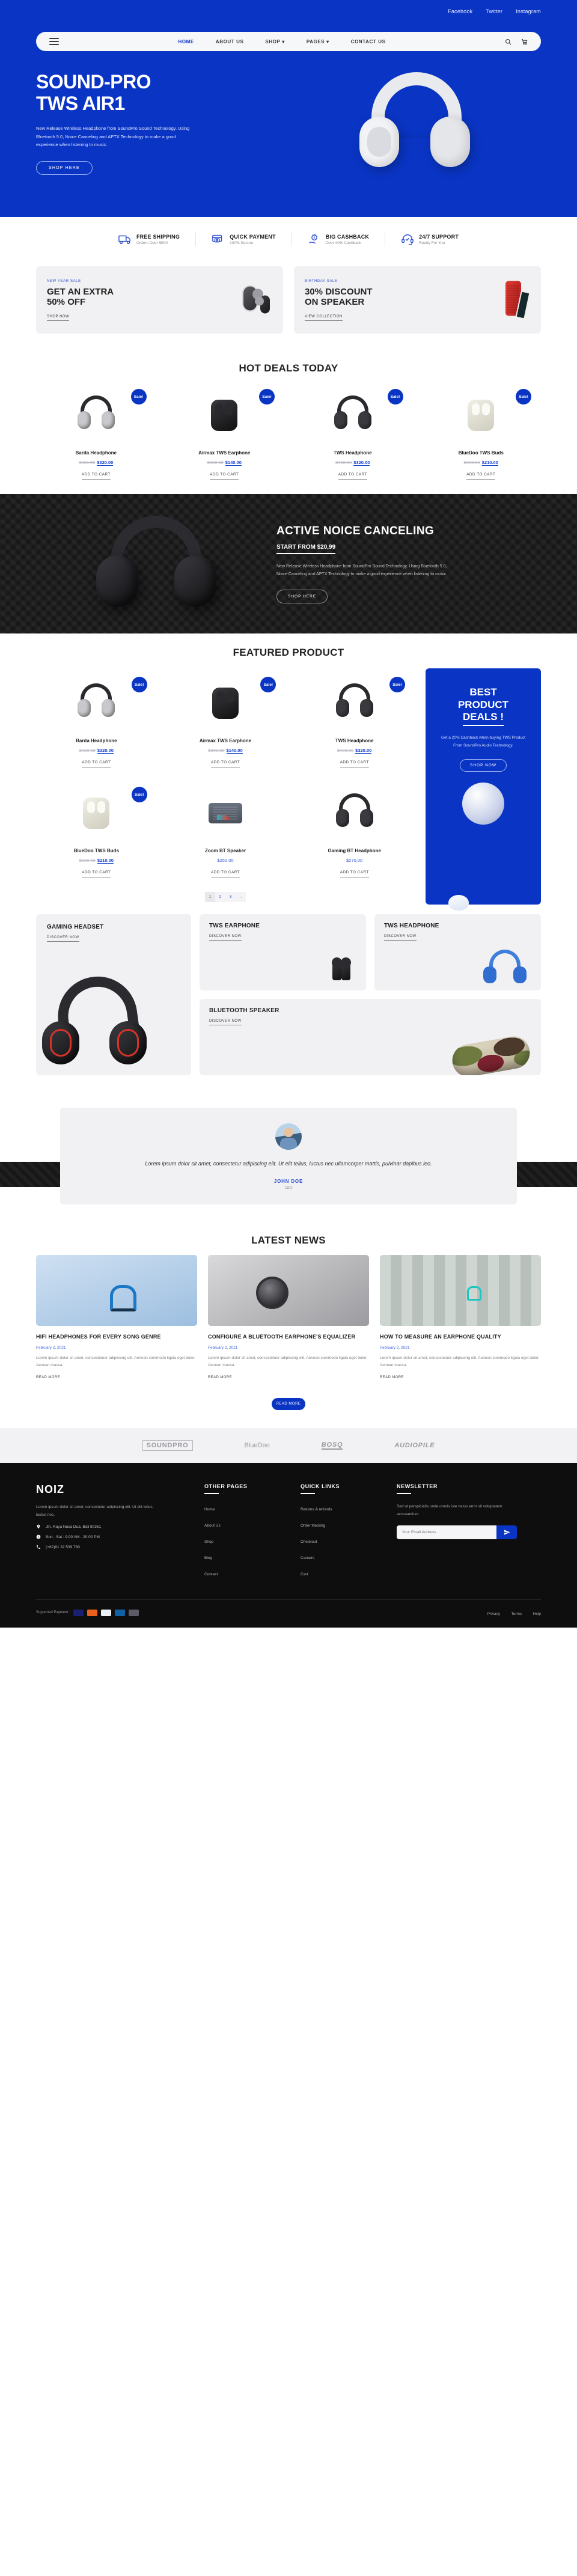 The image size is (577, 2576). Describe the element at coordinates (338, 239) in the screenshot. I see `feature-big-cashback: $ BIG CASHBACK Over 40% Cashback` at that location.